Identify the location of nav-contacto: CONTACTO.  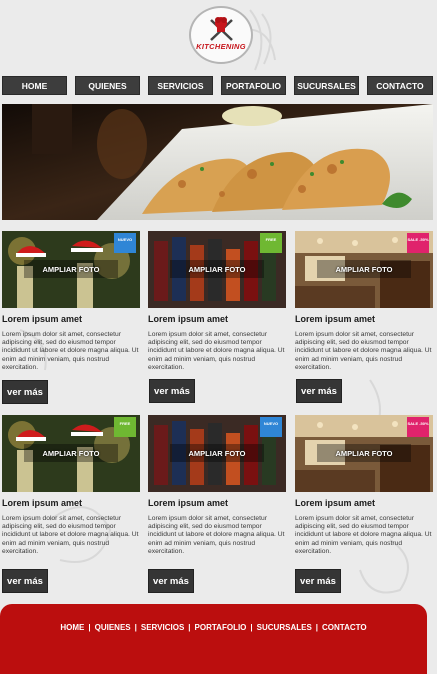
(400, 85).